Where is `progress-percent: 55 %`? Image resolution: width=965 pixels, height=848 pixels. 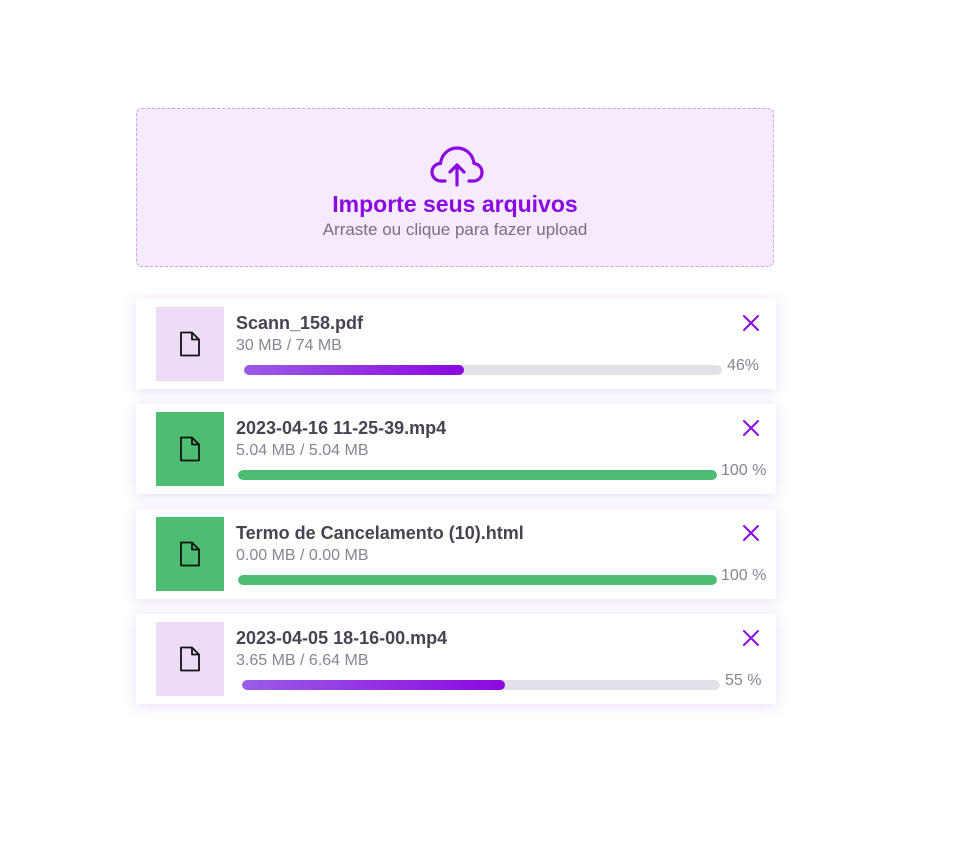 progress-percent: 55 % is located at coordinates (743, 680).